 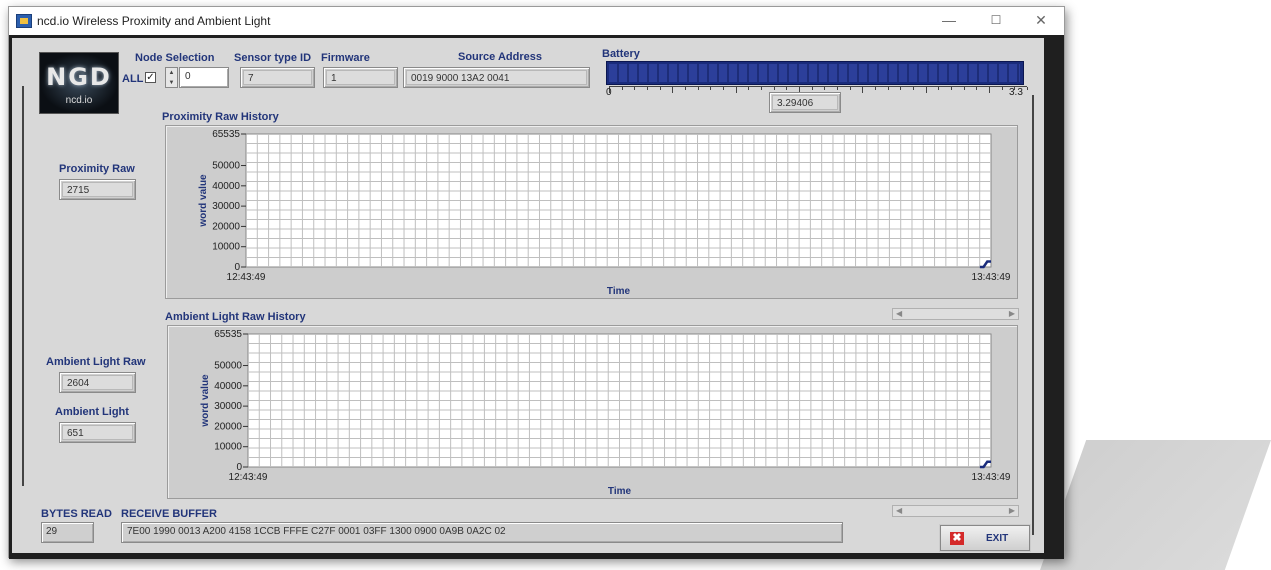 I want to click on ambient-chart-title: Ambient Light Raw History, so click(x=235, y=317).